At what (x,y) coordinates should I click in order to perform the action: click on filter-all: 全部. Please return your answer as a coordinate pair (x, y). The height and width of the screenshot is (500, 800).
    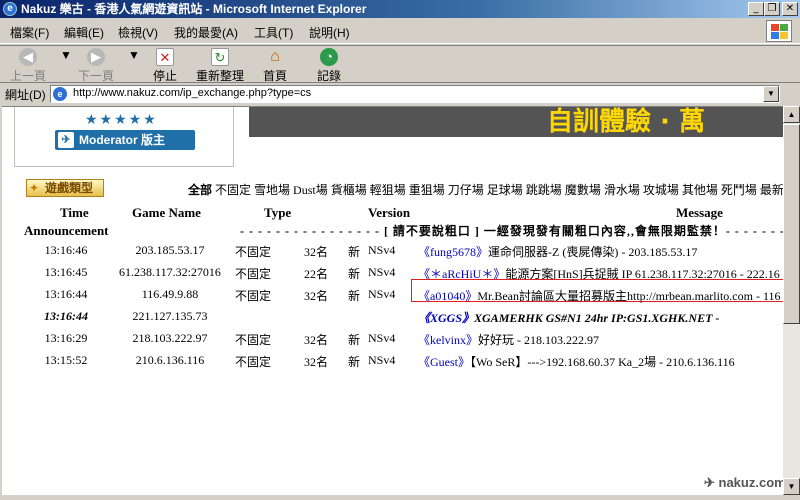
    Looking at the image, I should click on (200, 190).